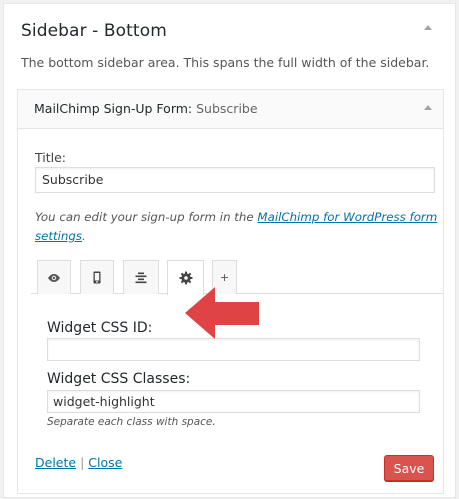  What do you see at coordinates (100, 328) in the screenshot?
I see `css-id-label: Widget CSS ID:` at bounding box center [100, 328].